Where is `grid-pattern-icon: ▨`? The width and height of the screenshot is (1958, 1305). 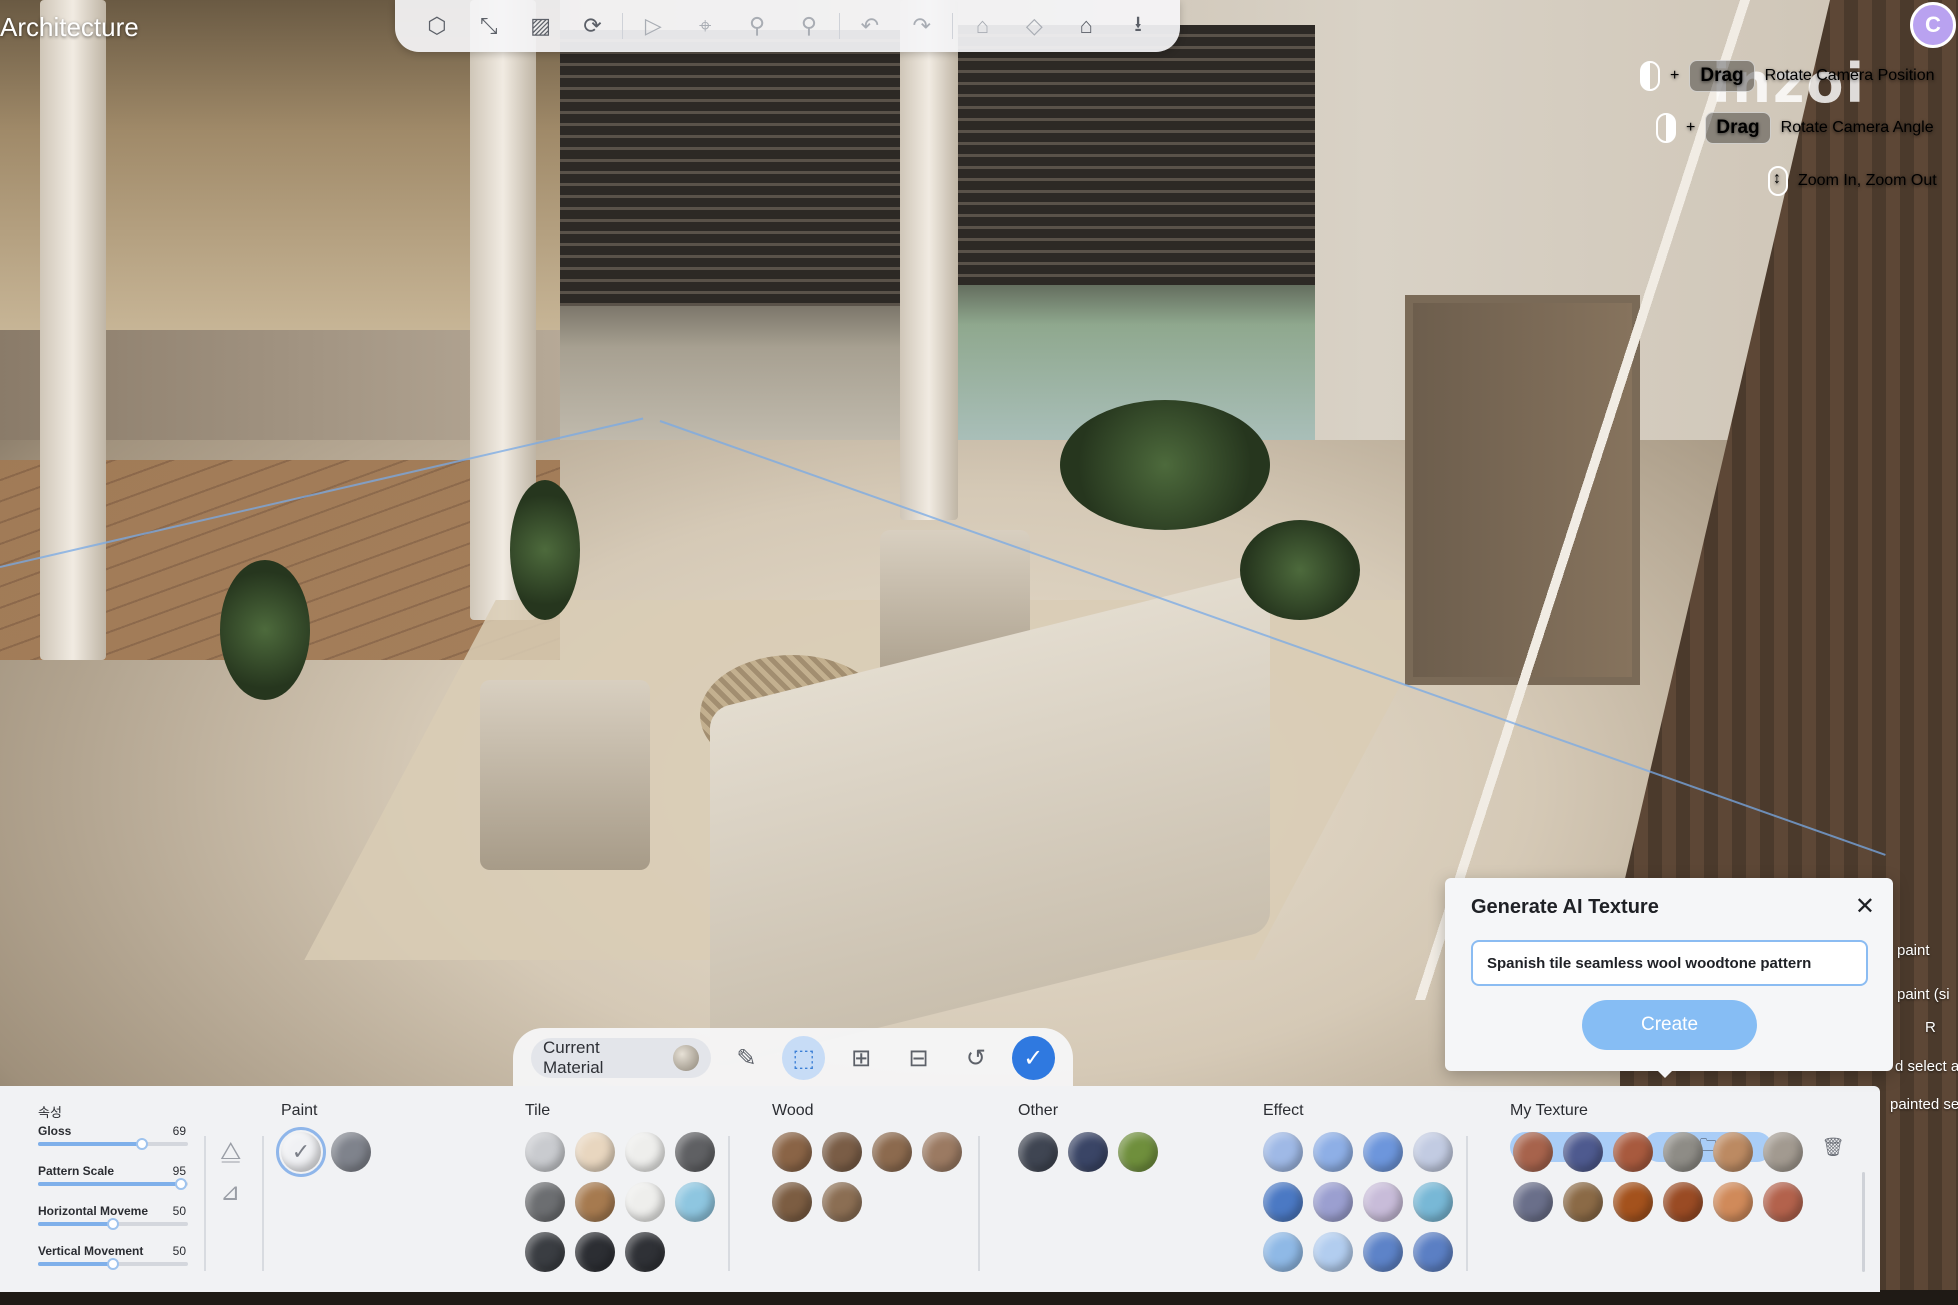 grid-pattern-icon: ▨ is located at coordinates (541, 26).